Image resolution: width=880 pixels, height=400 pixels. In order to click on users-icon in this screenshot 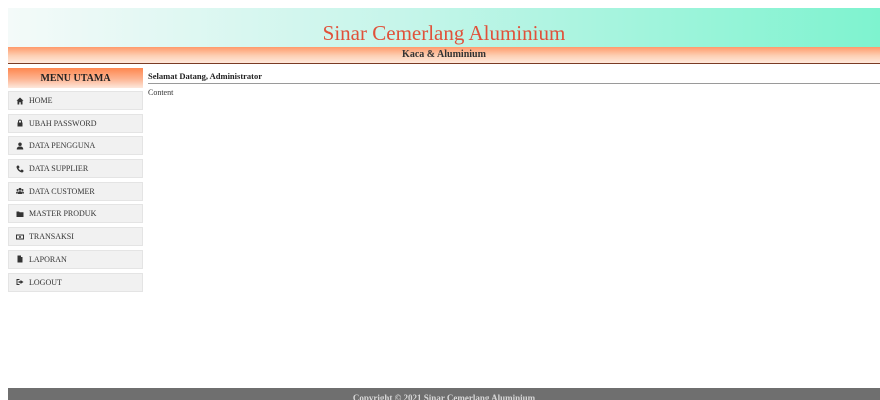, I will do `click(20, 191)`.